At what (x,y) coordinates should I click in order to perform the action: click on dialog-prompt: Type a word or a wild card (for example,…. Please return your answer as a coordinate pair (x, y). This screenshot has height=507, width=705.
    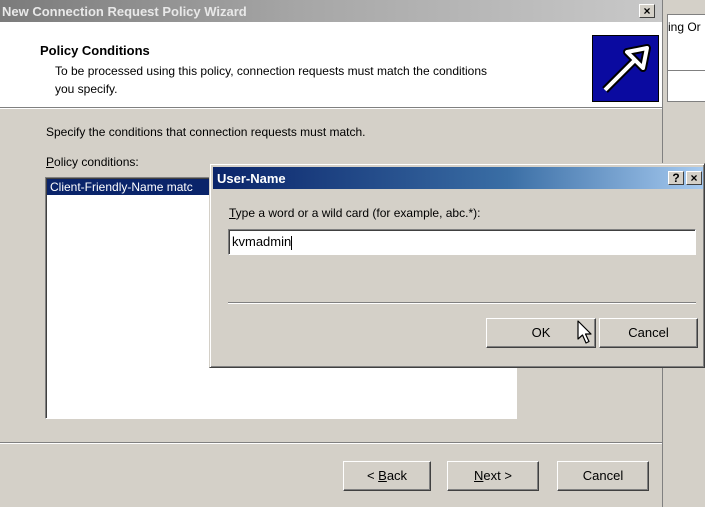
    Looking at the image, I should click on (355, 213).